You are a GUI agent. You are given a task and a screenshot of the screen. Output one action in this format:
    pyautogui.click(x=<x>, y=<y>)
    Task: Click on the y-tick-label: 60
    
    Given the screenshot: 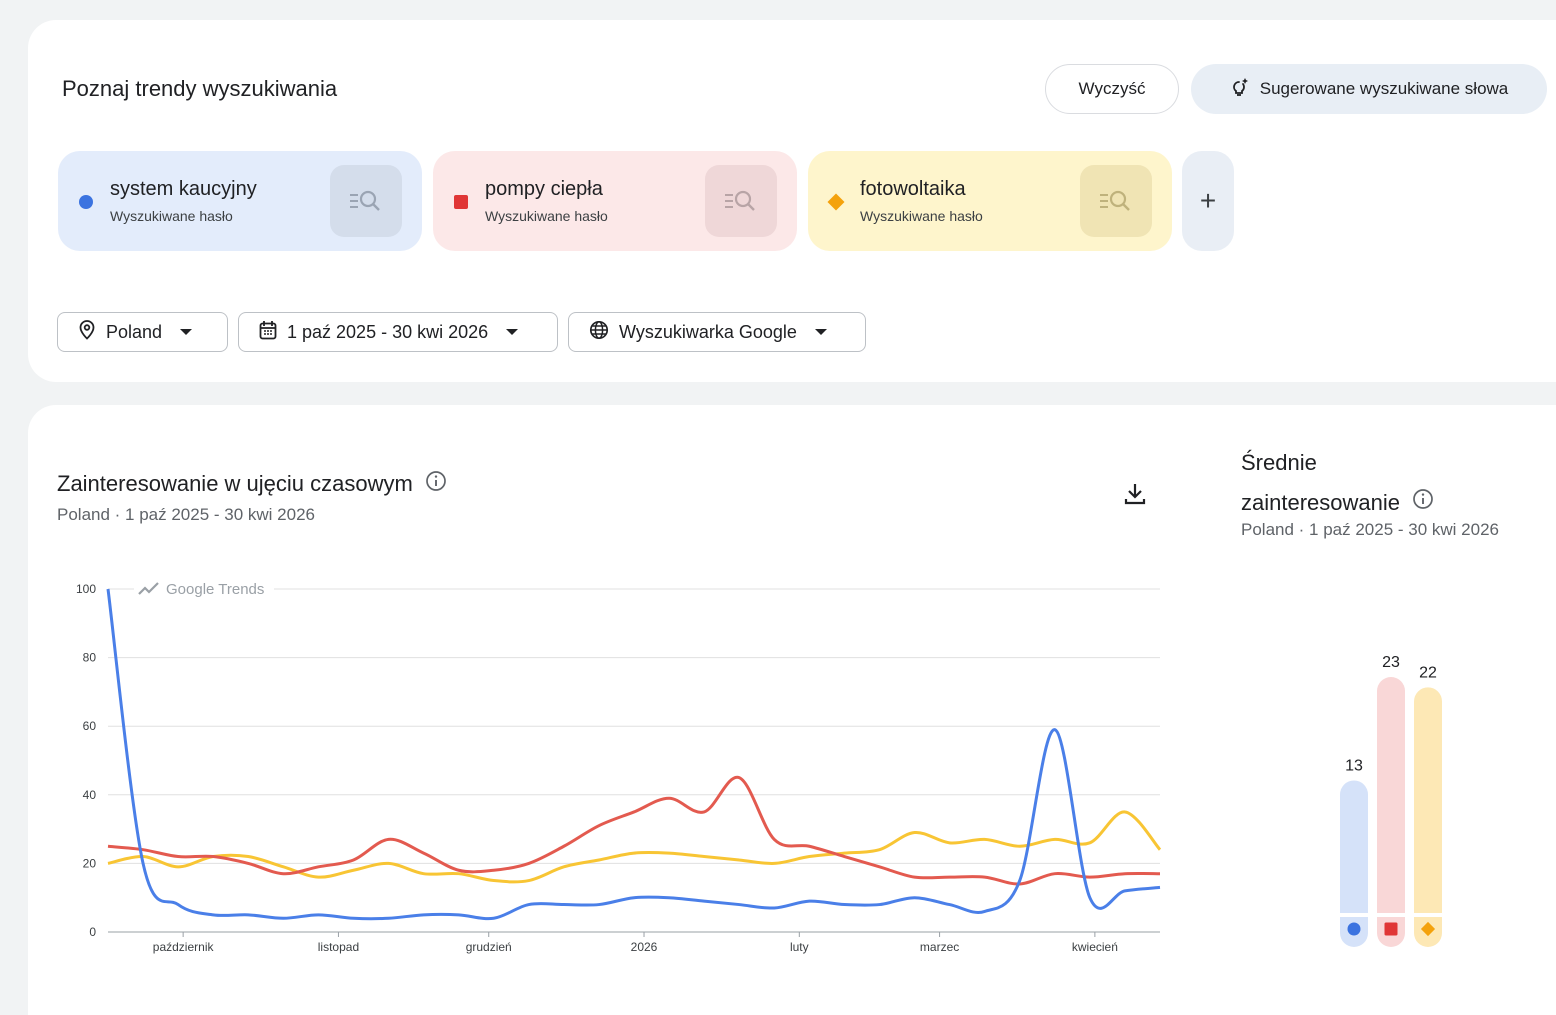 What is the action you would take?
    pyautogui.click(x=90, y=726)
    